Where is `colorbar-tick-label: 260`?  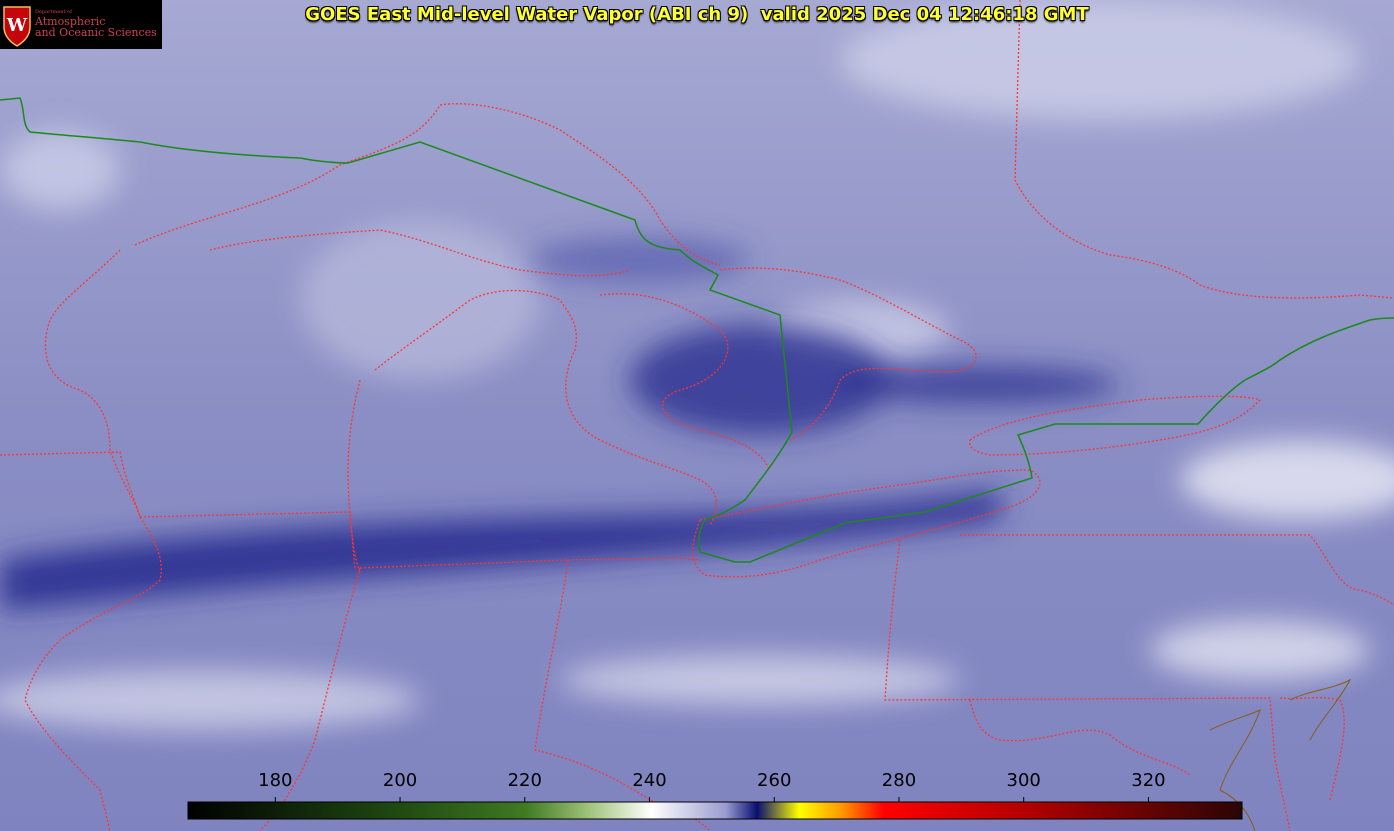
colorbar-tick-label: 260 is located at coordinates (774, 780).